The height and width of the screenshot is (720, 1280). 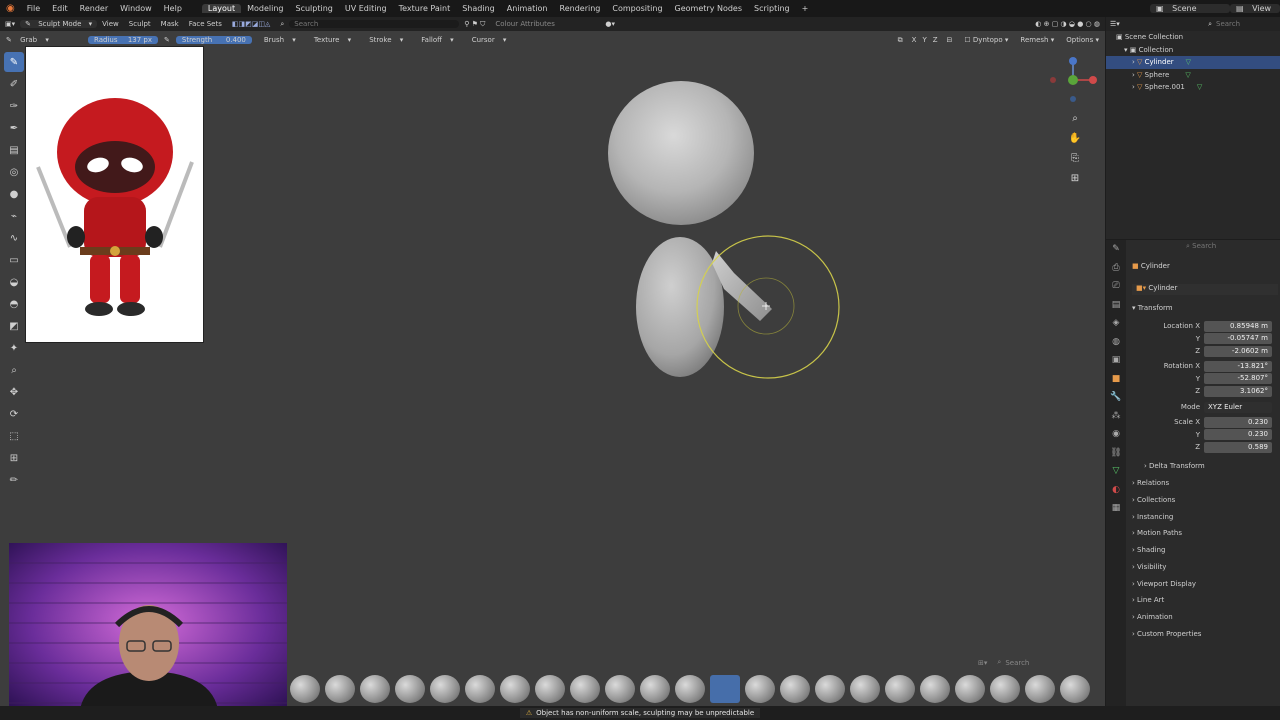 I want to click on selection-mode-icons: ◧◨◩◪◫◬, so click(x=251, y=24).